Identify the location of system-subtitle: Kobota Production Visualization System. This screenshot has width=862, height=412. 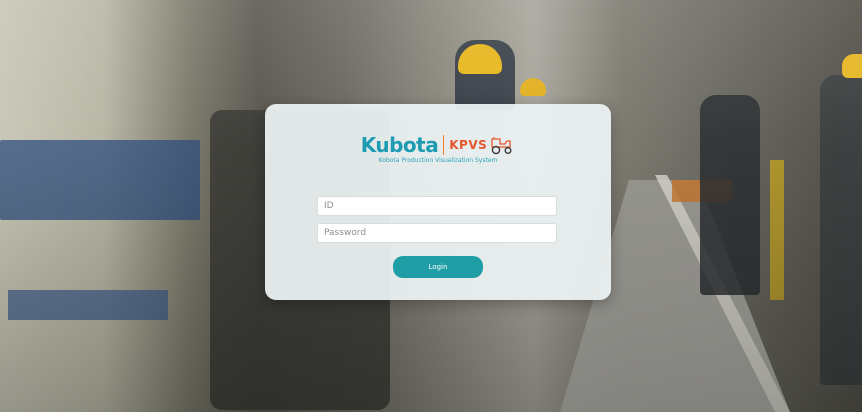
(438, 160).